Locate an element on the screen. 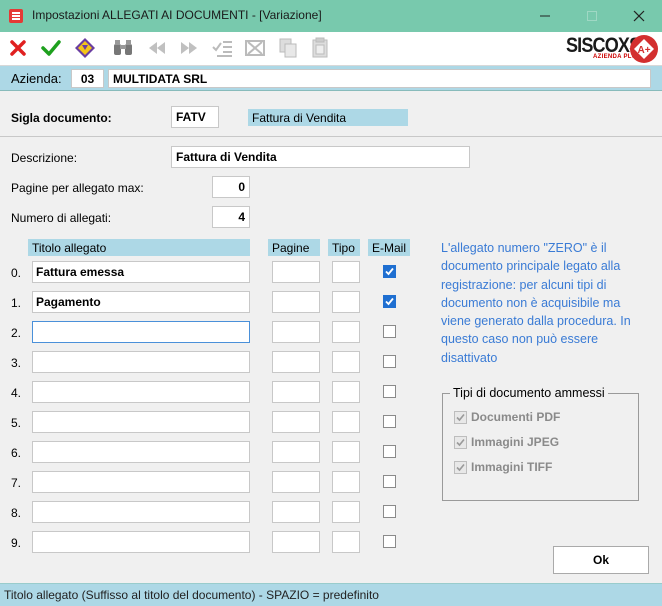 The image size is (662, 606). row-number: 1. is located at coordinates (16, 303).